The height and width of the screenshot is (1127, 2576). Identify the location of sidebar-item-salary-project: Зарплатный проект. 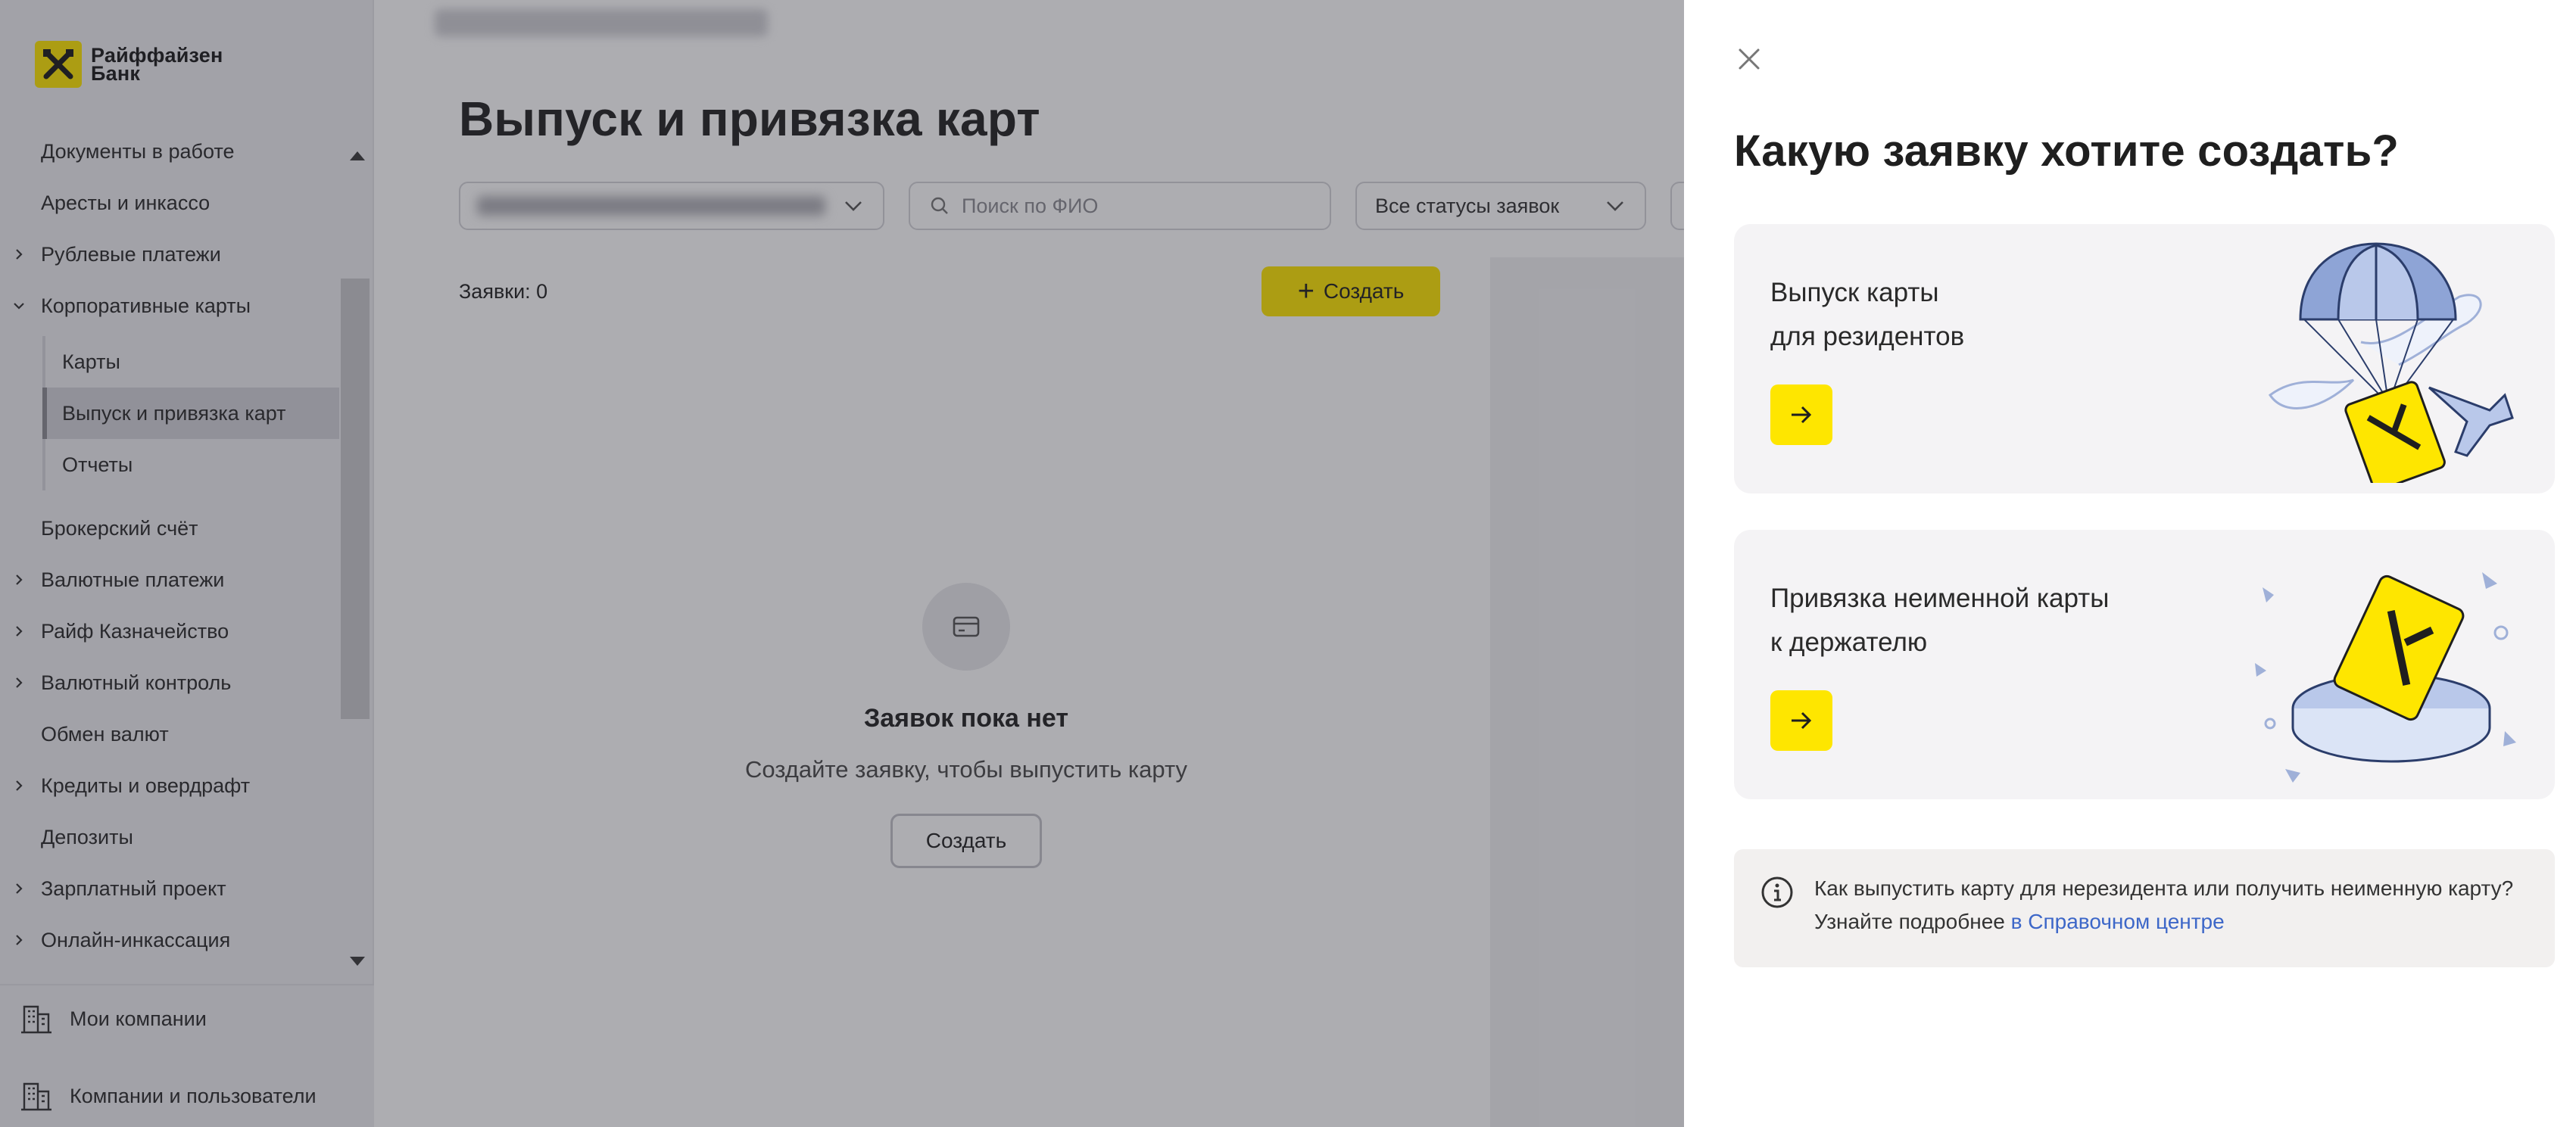
(169, 888).